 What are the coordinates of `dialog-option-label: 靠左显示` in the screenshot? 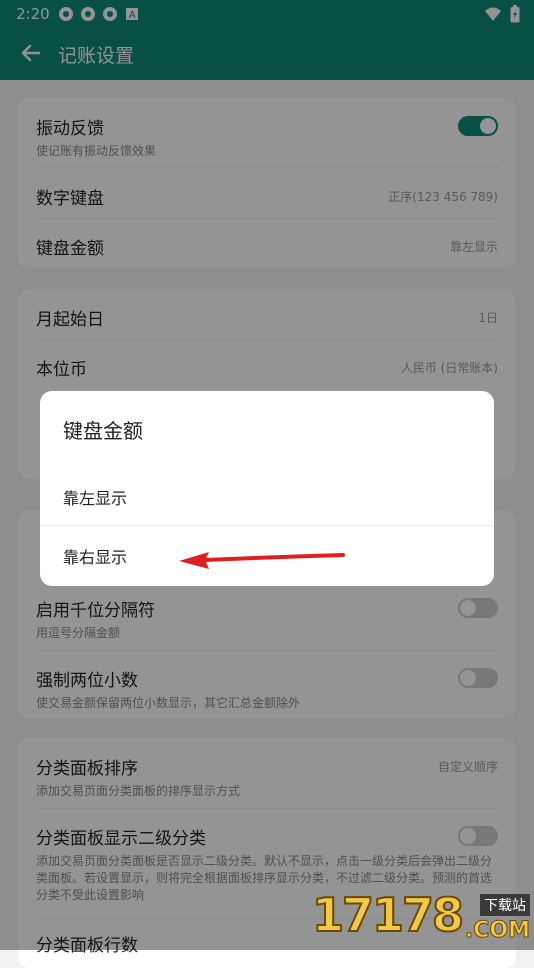 It's located at (95, 498).